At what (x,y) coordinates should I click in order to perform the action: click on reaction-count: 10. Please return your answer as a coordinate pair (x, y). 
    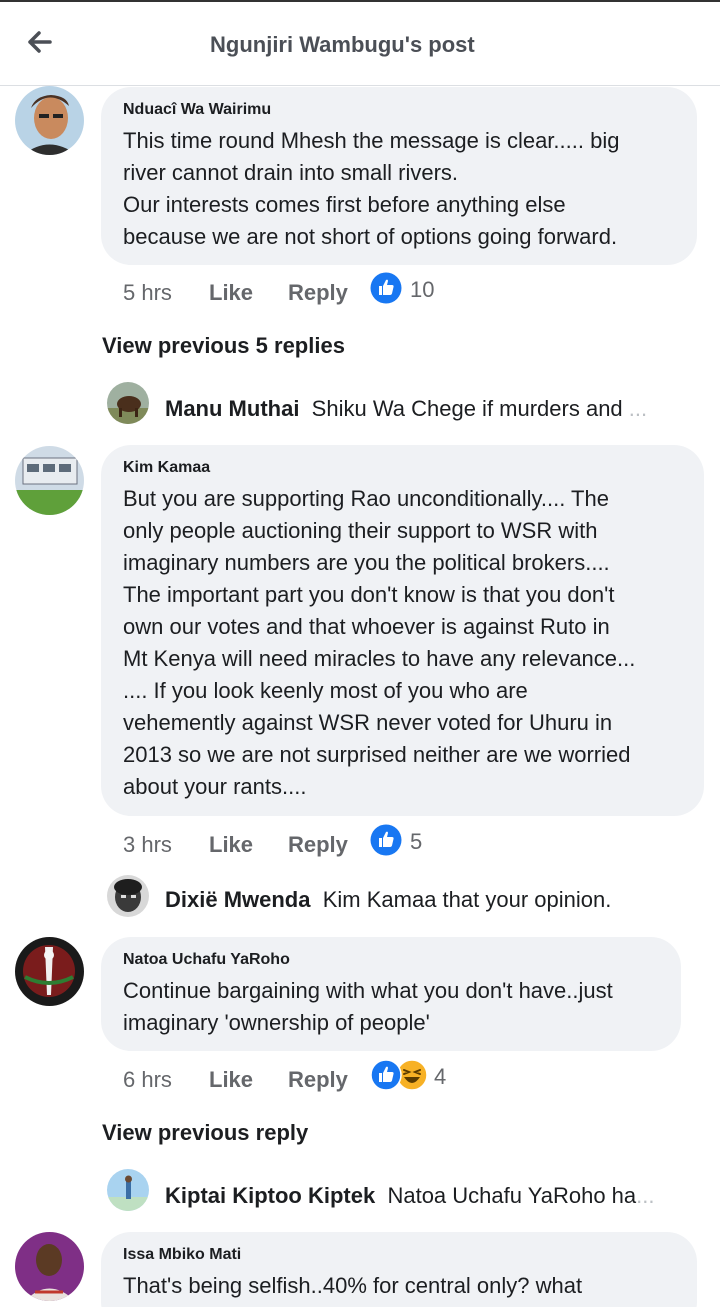
    Looking at the image, I should click on (422, 289).